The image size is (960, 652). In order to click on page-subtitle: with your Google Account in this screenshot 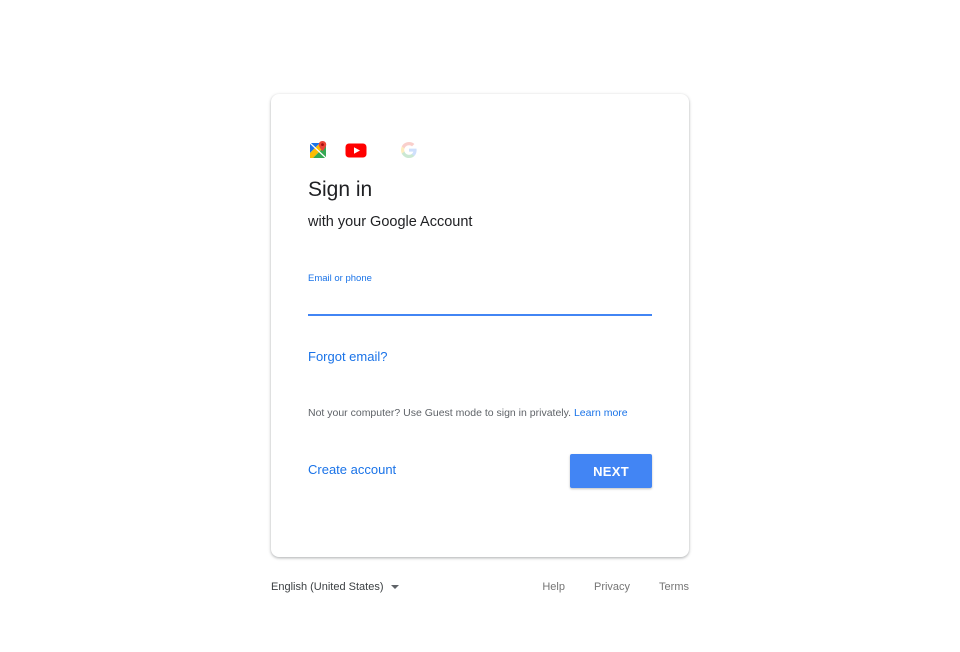, I will do `click(390, 222)`.